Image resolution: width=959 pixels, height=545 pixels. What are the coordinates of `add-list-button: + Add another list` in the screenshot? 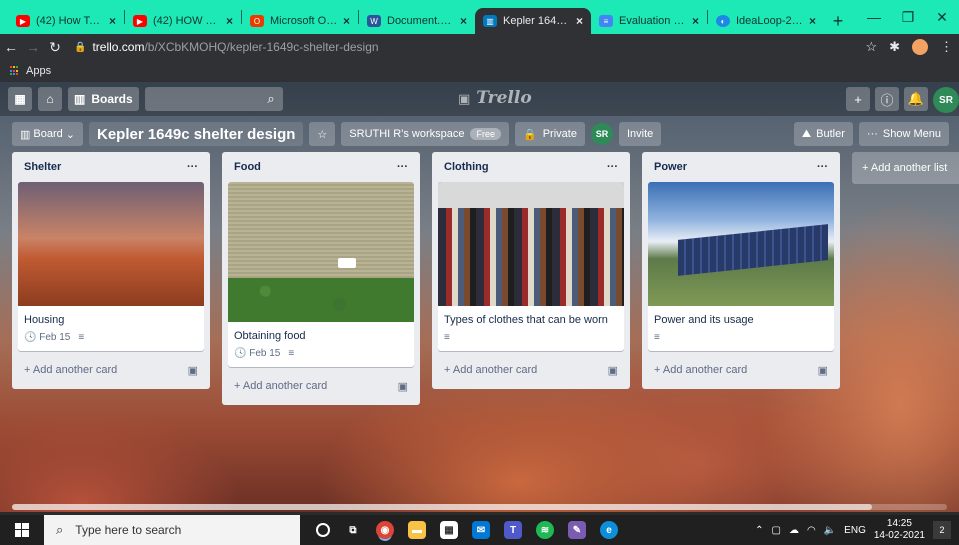 It's located at (905, 168).